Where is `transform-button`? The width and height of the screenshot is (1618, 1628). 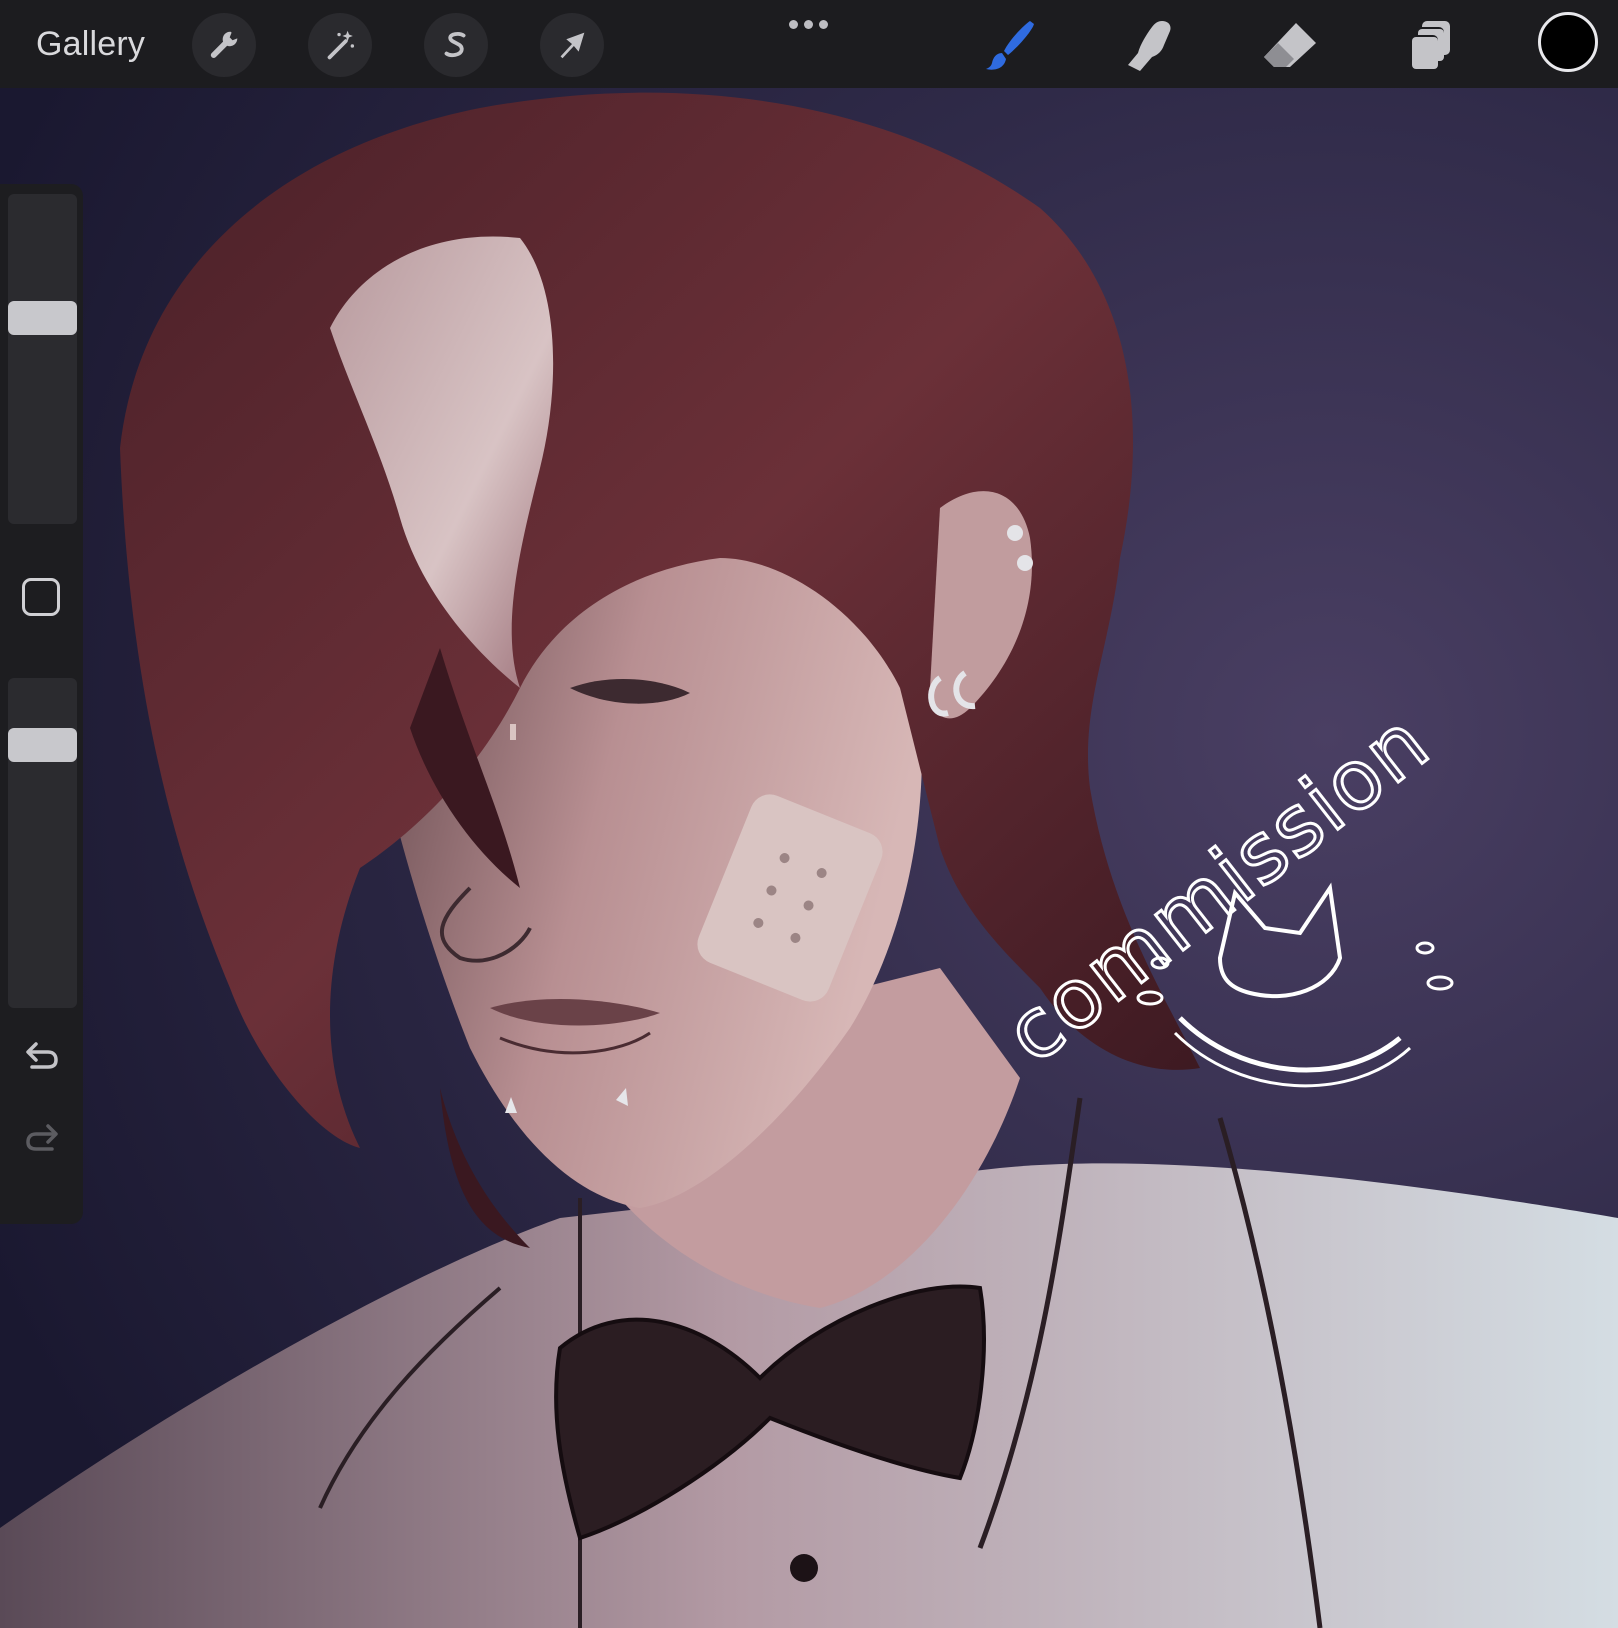 transform-button is located at coordinates (572, 45).